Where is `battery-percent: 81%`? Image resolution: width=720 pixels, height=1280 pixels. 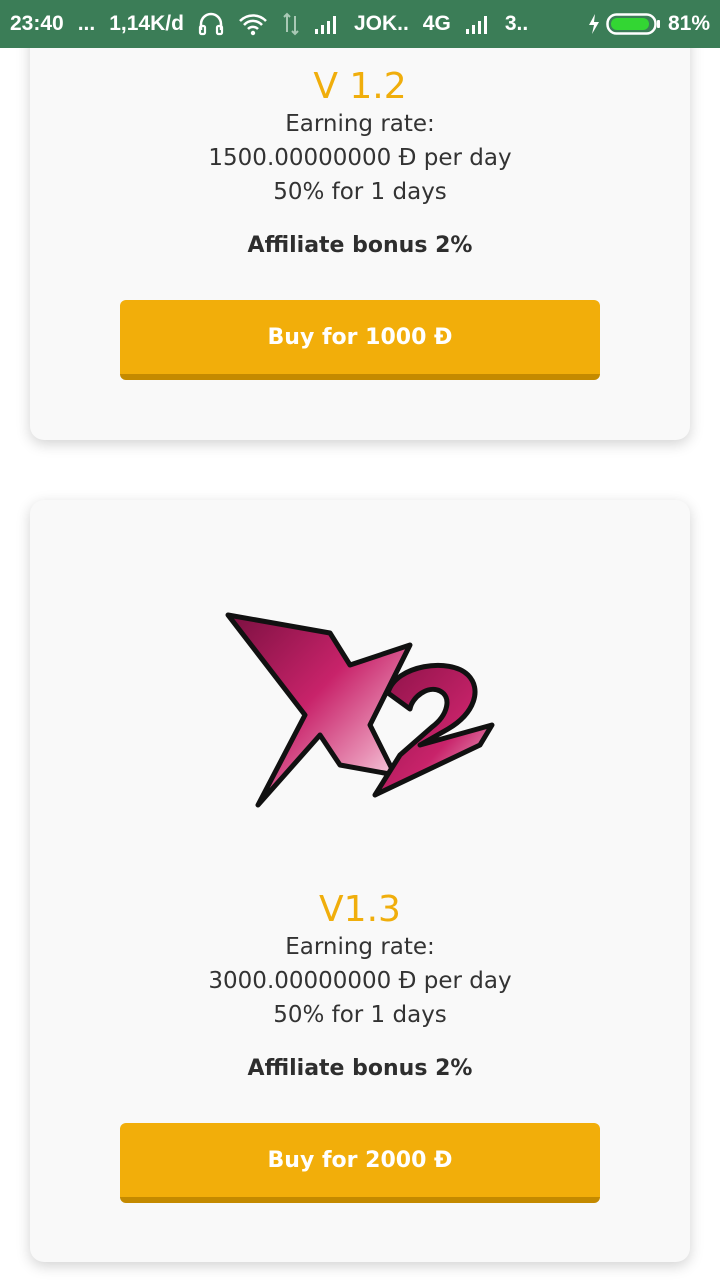 battery-percent: 81% is located at coordinates (688, 23).